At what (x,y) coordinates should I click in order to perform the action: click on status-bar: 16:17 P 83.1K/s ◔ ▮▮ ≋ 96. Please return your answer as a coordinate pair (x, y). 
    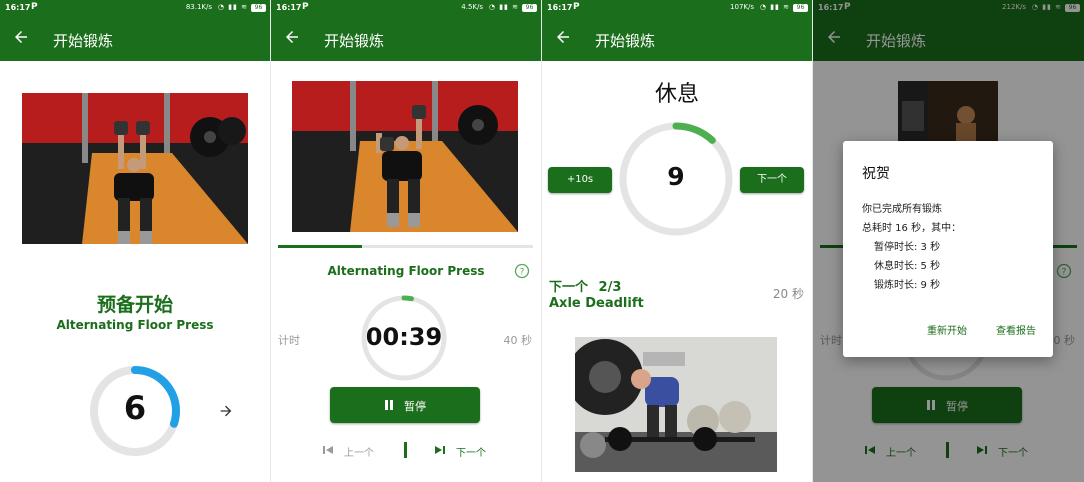
    Looking at the image, I should click on (135, 8).